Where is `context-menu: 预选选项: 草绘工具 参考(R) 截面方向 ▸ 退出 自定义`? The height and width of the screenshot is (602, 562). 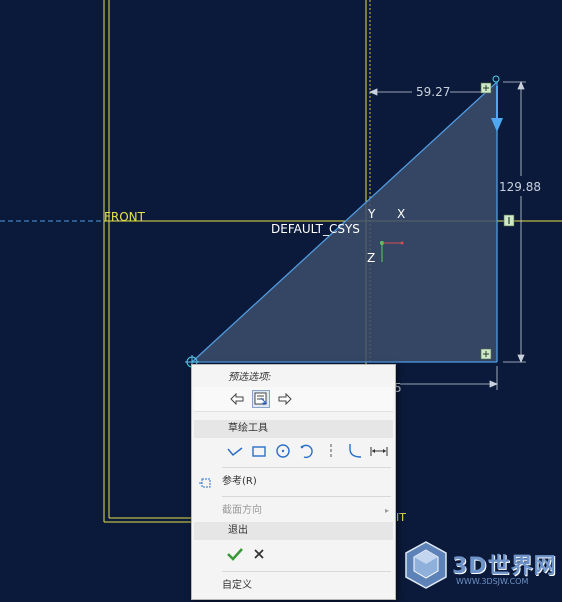
context-menu: 预选选项: 草绘工具 参考(R) 截面方向 ▸ 退出 自定义 is located at coordinates (293, 482).